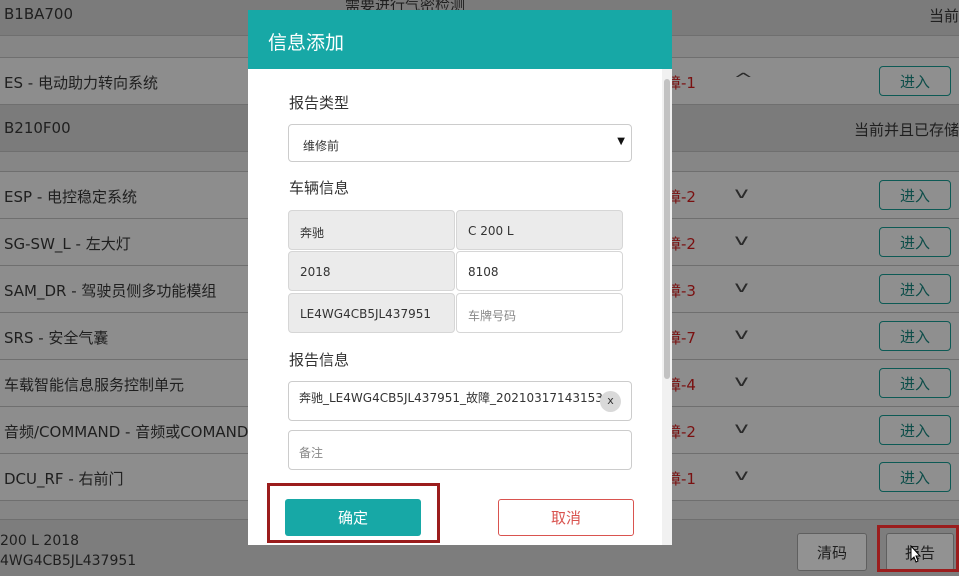  What do you see at coordinates (460, 39) in the screenshot?
I see `dialog-title: 信息添加` at bounding box center [460, 39].